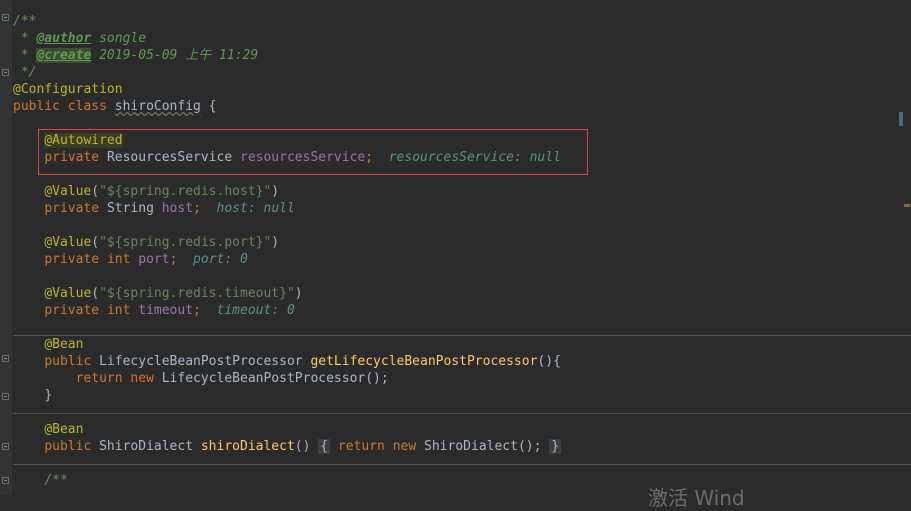  What do you see at coordinates (185, 191) in the screenshot?
I see `annotation-arg: "${spring.redis.host}"` at bounding box center [185, 191].